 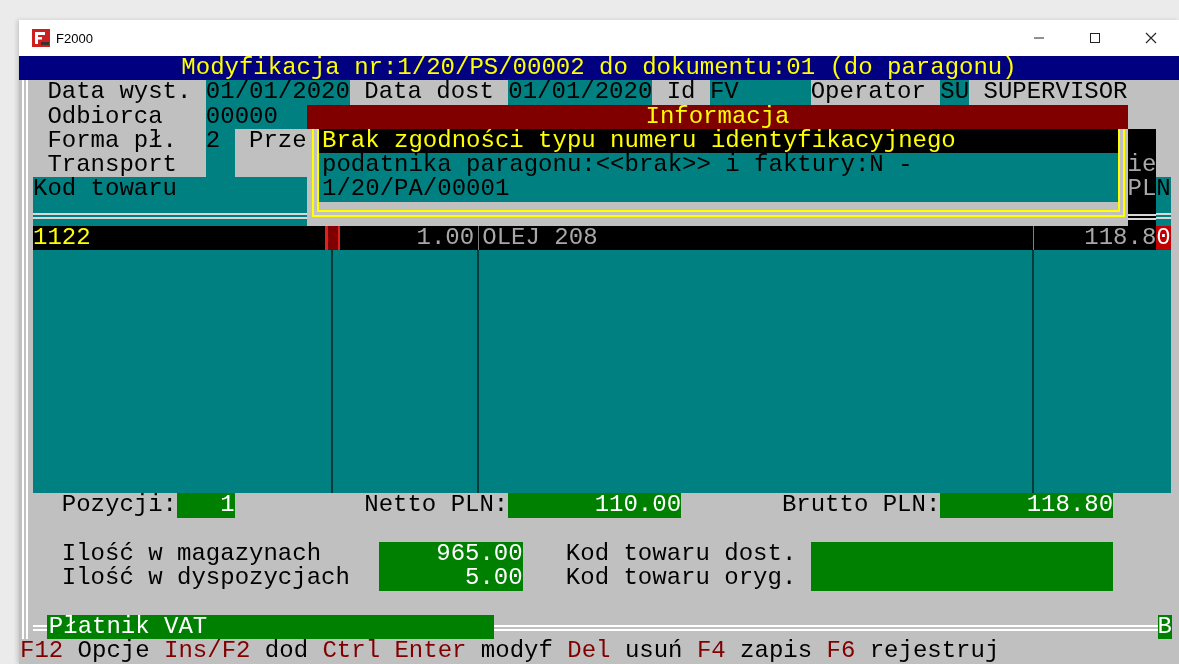 What do you see at coordinates (841, 651) in the screenshot?
I see `shortcut-key: F6` at bounding box center [841, 651].